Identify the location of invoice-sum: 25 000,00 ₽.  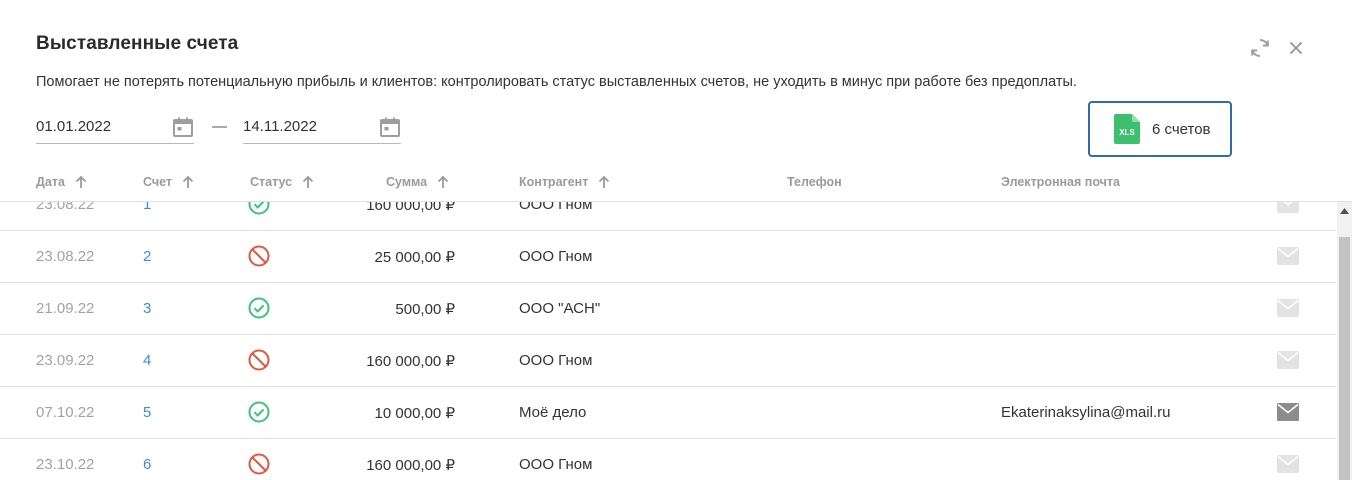
(414, 257).